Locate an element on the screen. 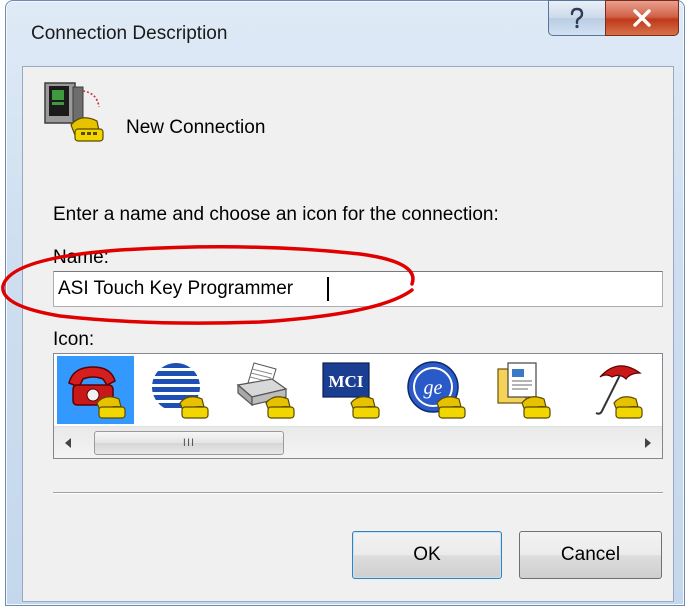 The height and width of the screenshot is (609, 689). fax-machine-icon is located at coordinates (265, 390).